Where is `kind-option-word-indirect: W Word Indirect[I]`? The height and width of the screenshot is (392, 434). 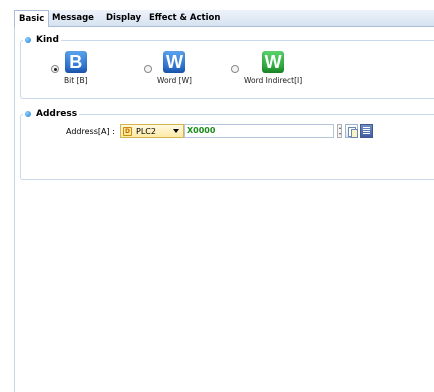
kind-option-word-indirect: W Word Indirect[I] is located at coordinates (266, 68).